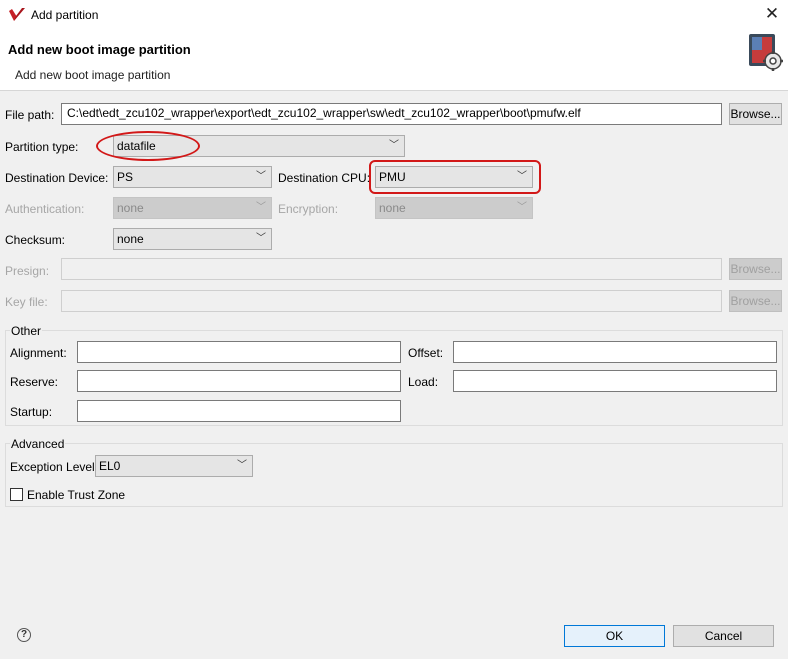 The width and height of the screenshot is (788, 659). What do you see at coordinates (392, 208) in the screenshot?
I see `encryption-value: none` at bounding box center [392, 208].